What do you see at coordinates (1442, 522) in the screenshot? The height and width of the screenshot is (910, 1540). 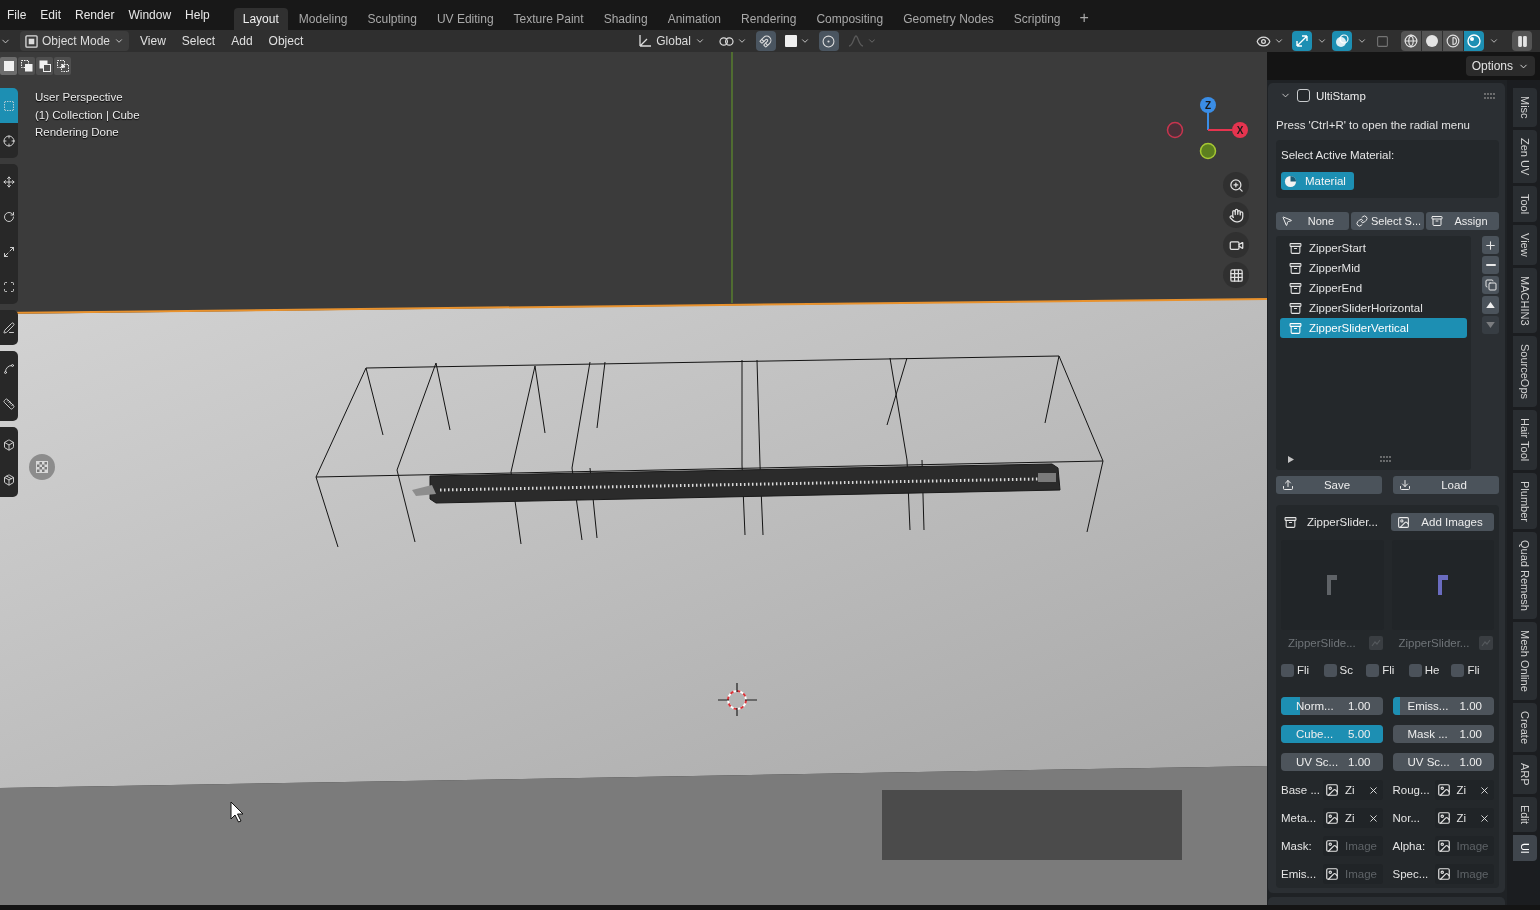 I see `add-images-button: Add Images` at bounding box center [1442, 522].